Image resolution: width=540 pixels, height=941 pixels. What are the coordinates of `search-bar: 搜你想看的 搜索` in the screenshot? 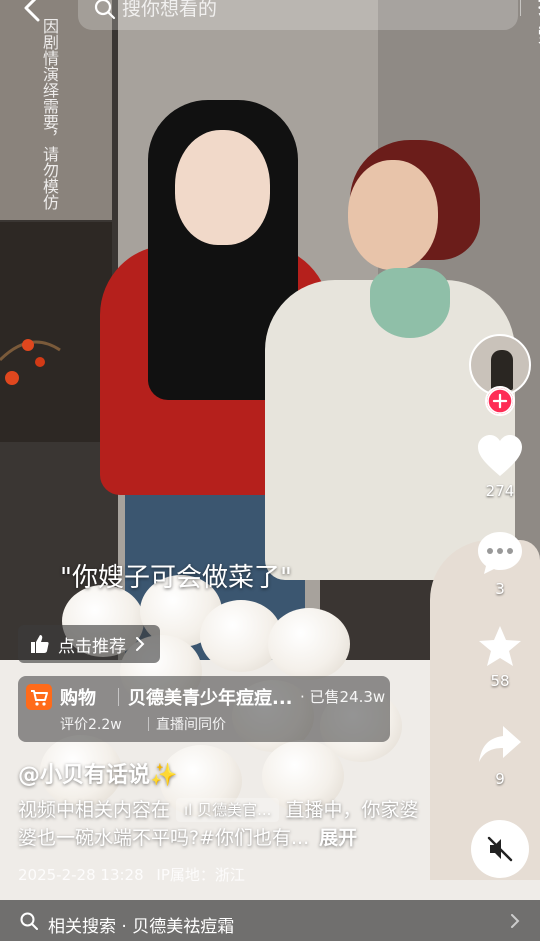 It's located at (309, 23).